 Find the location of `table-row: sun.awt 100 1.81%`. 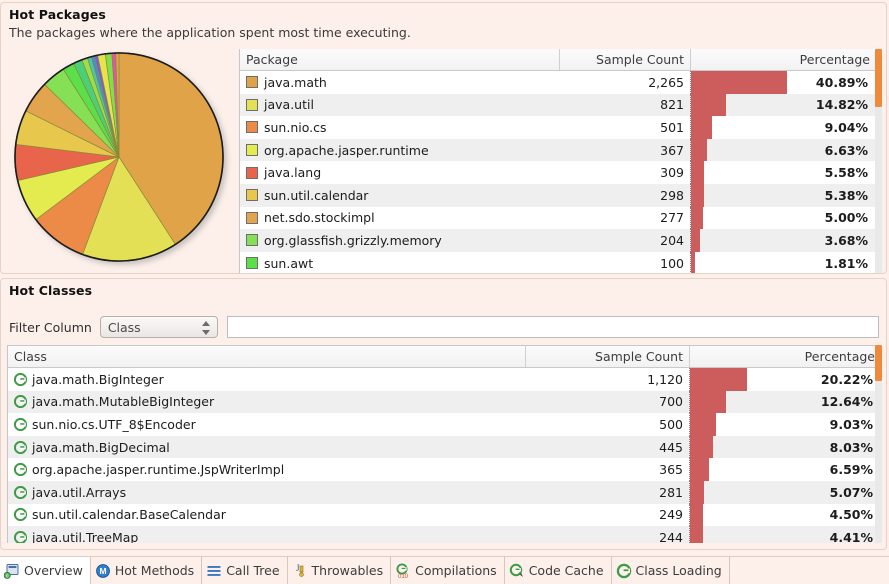

table-row: sun.awt 100 1.81% is located at coordinates (561, 262).